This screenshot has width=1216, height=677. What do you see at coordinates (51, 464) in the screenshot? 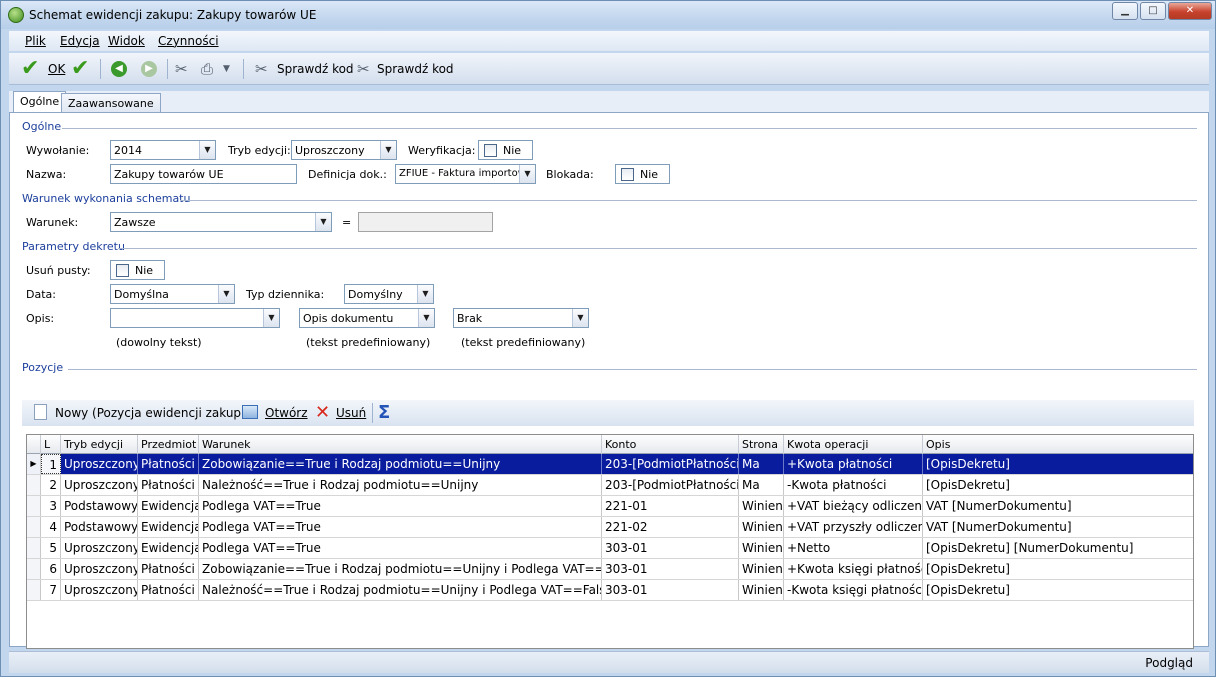
I see `cell-l: 1` at bounding box center [51, 464].